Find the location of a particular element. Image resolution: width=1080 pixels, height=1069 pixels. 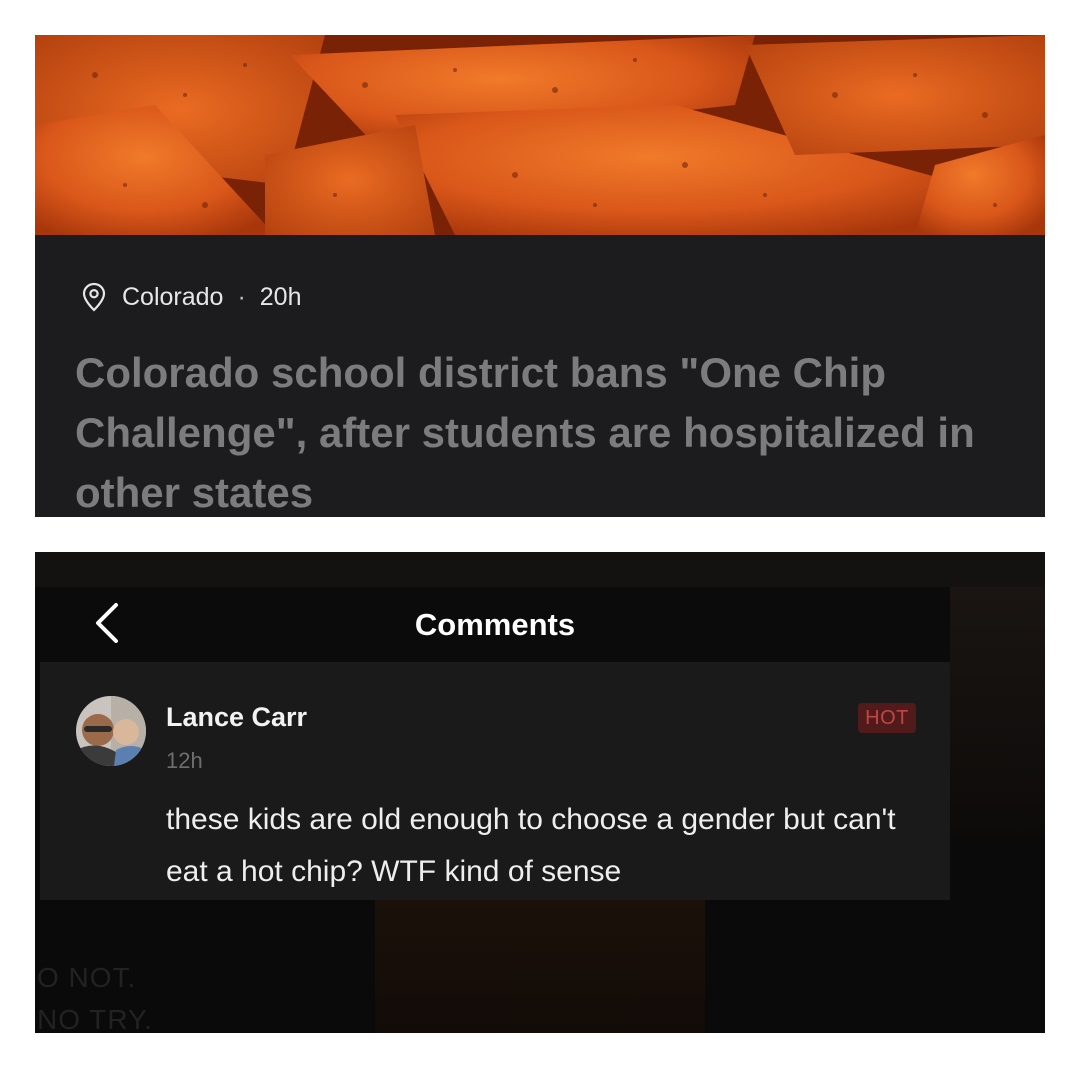

chevron-left-icon is located at coordinates (107, 623).